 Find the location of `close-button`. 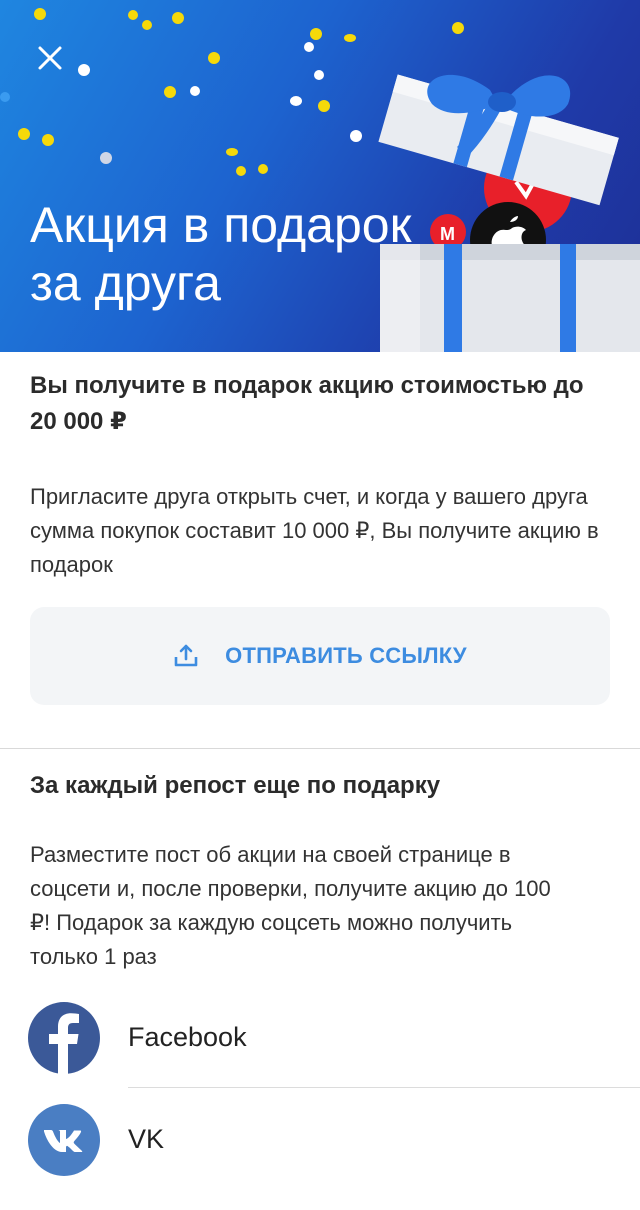

close-button is located at coordinates (50, 58).